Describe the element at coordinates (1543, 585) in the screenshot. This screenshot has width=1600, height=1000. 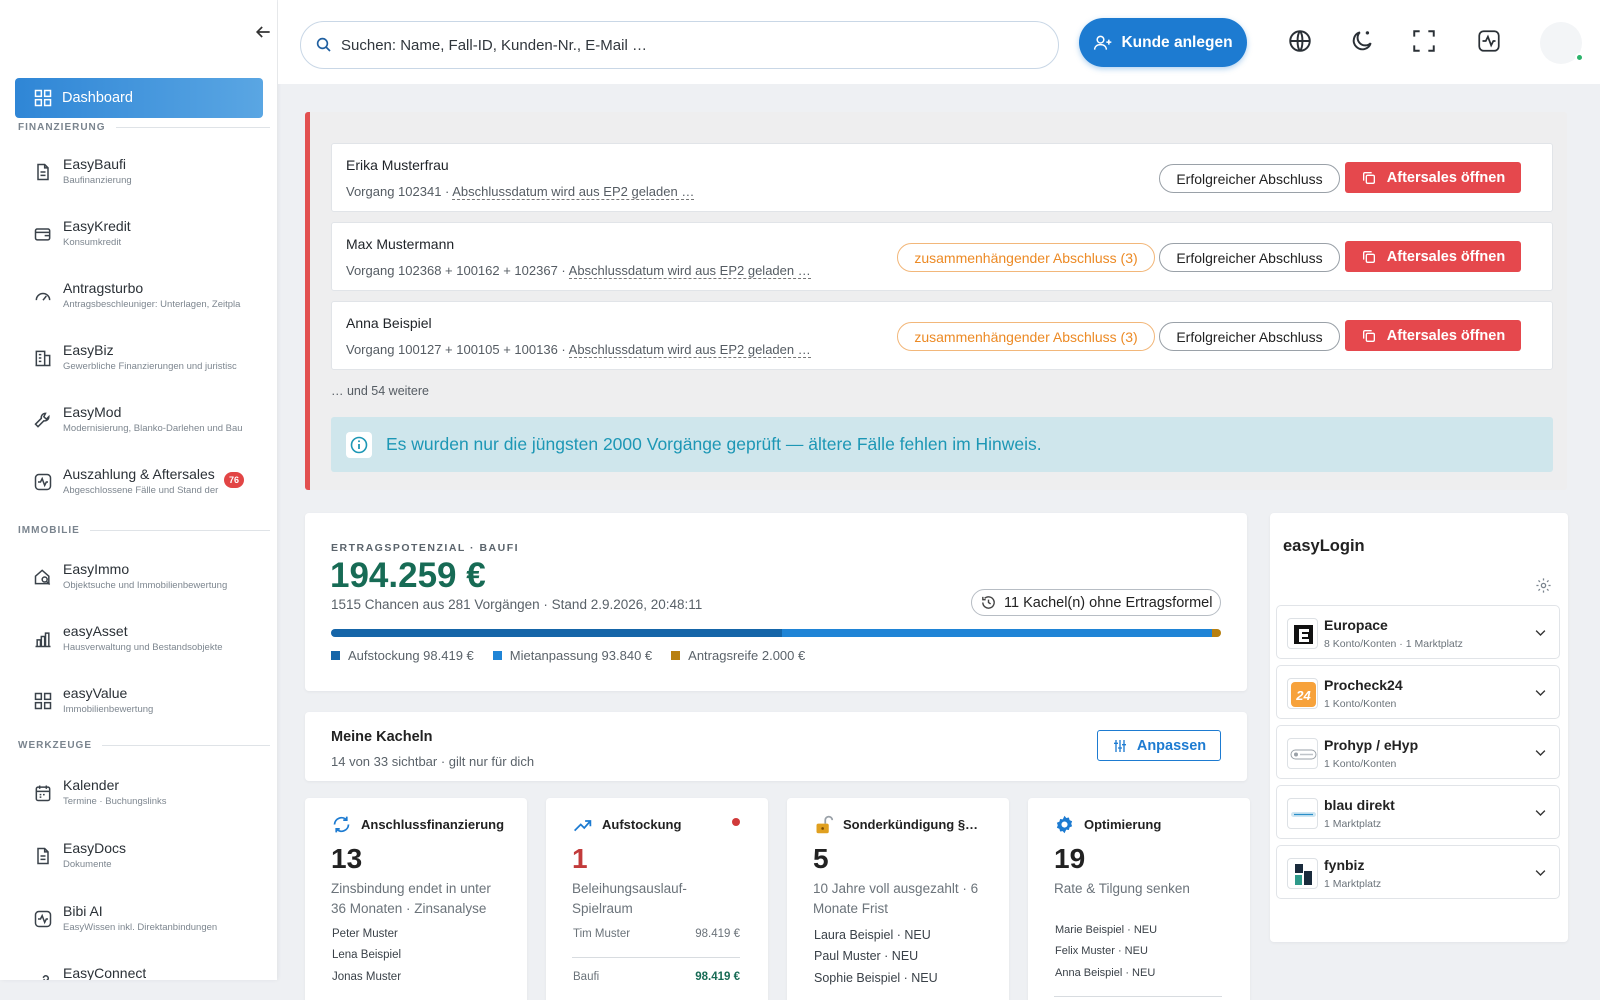
I see `settings-gear-icon` at that location.